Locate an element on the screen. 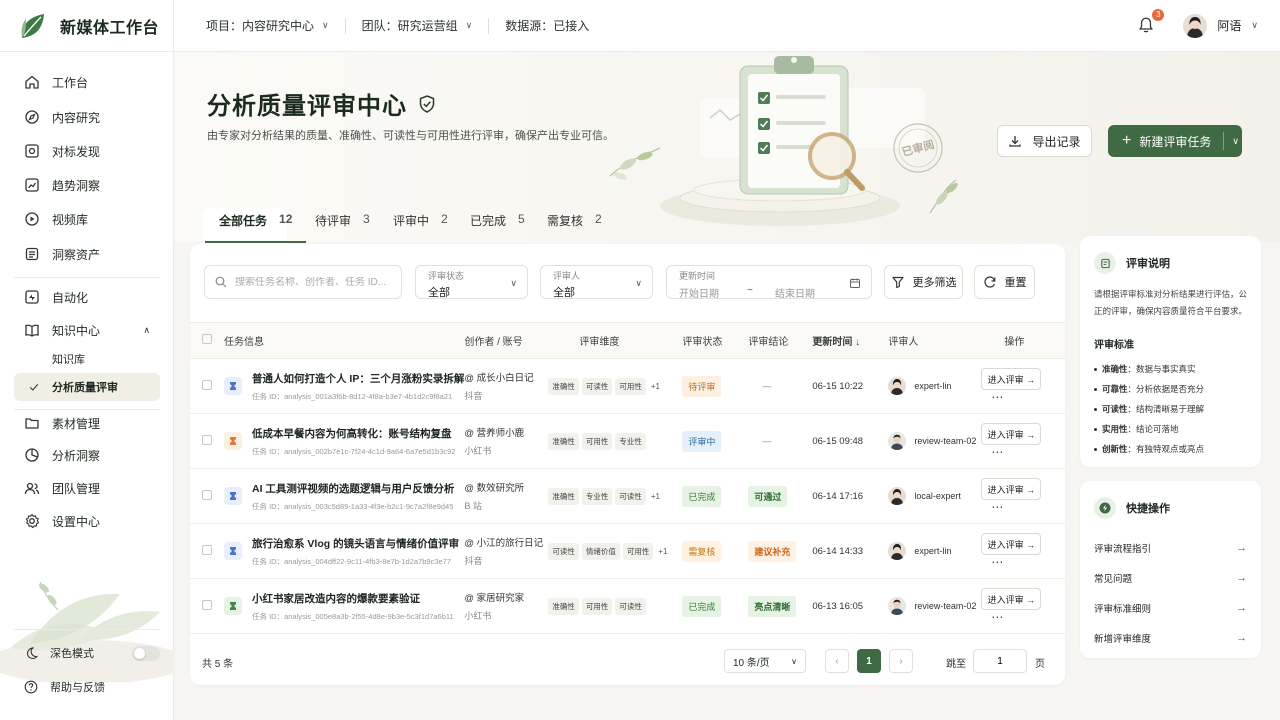 Image resolution: width=1280 pixels, height=720 pixels. help-feedback-link: 帮助与反馈 is located at coordinates (87, 687).